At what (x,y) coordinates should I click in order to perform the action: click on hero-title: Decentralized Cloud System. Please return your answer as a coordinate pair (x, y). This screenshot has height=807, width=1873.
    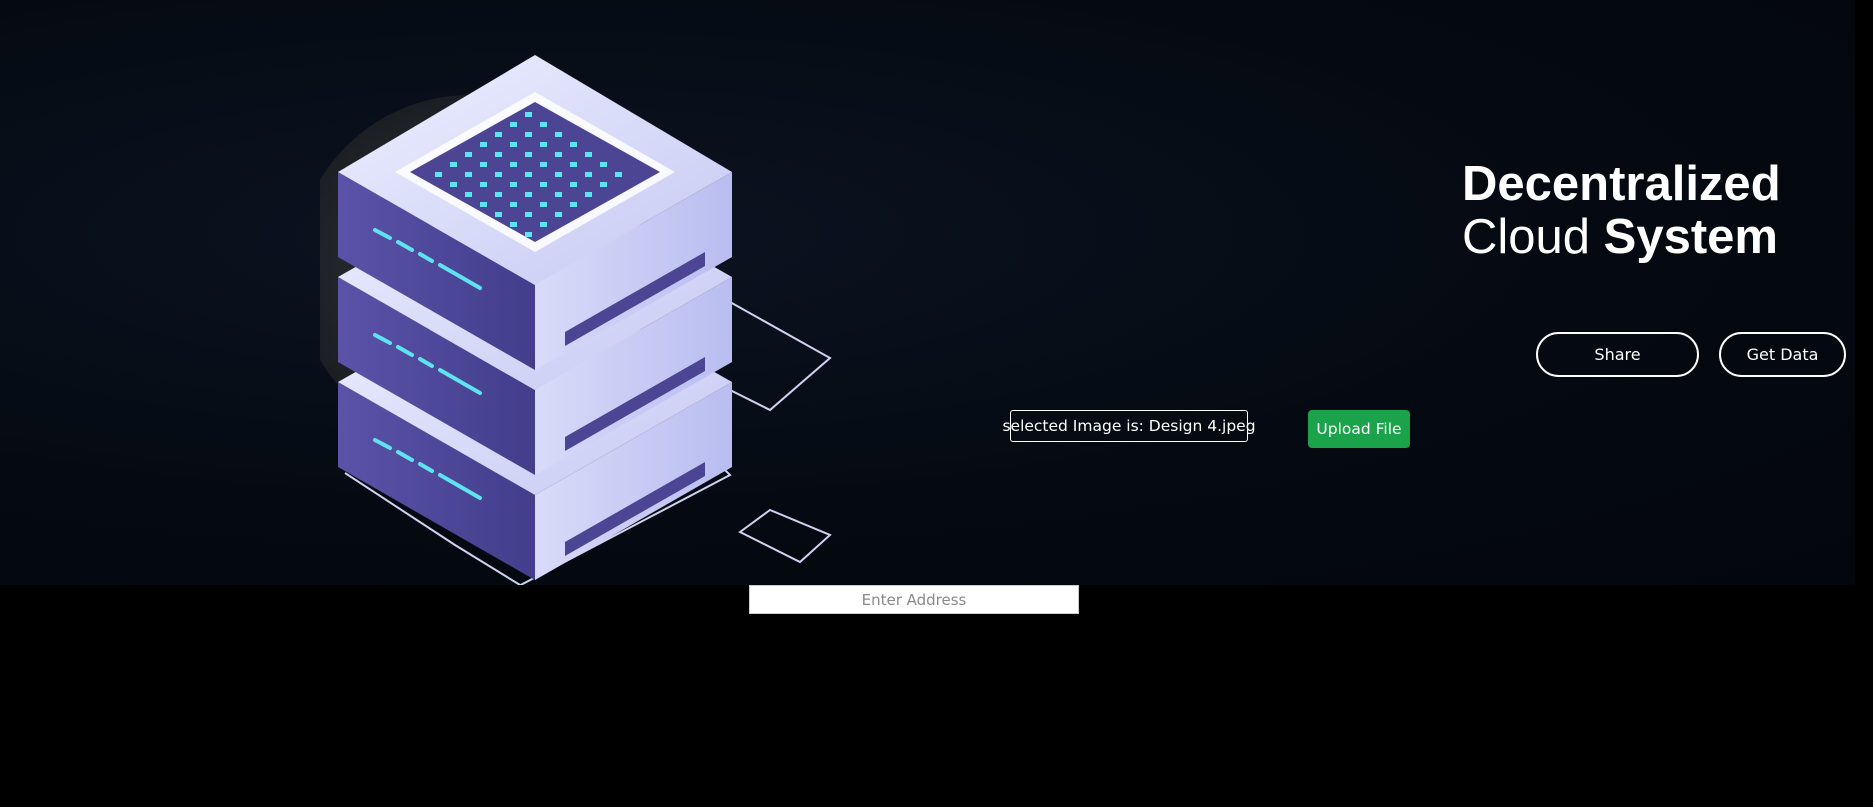
    Looking at the image, I should click on (1621, 211).